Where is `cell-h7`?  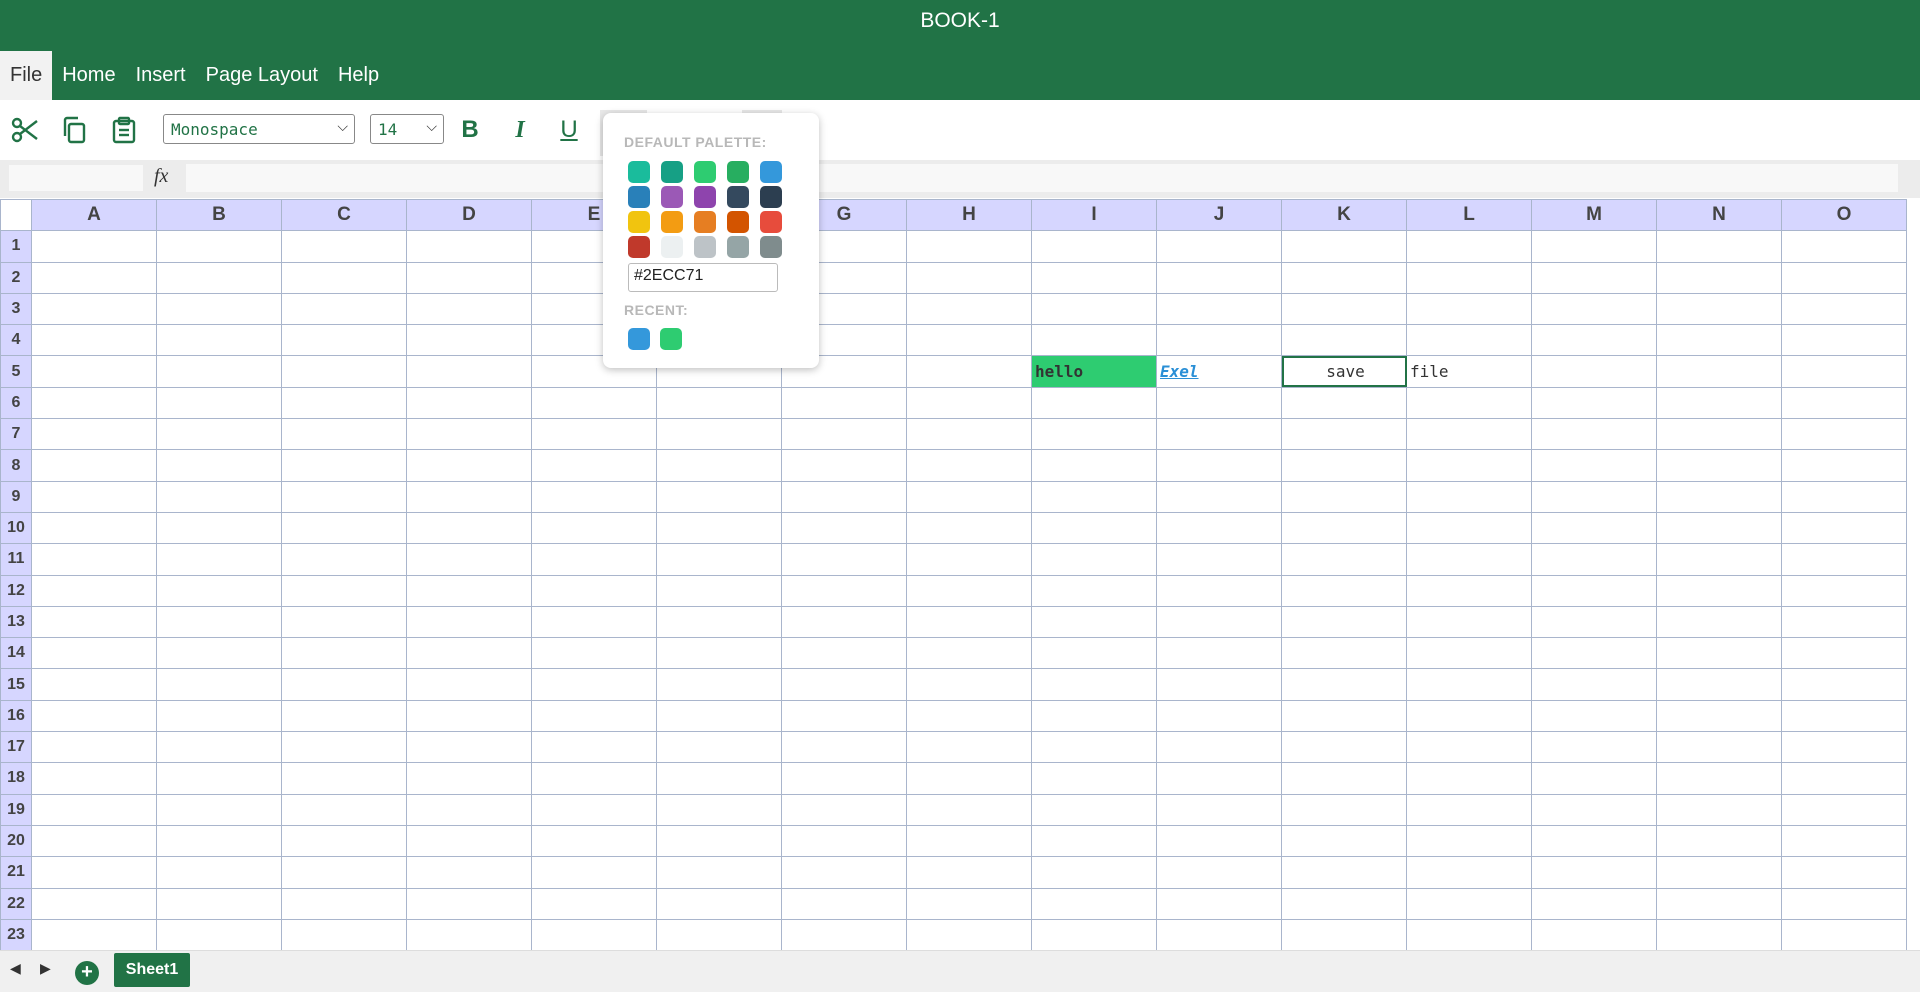
cell-h7 is located at coordinates (969, 434).